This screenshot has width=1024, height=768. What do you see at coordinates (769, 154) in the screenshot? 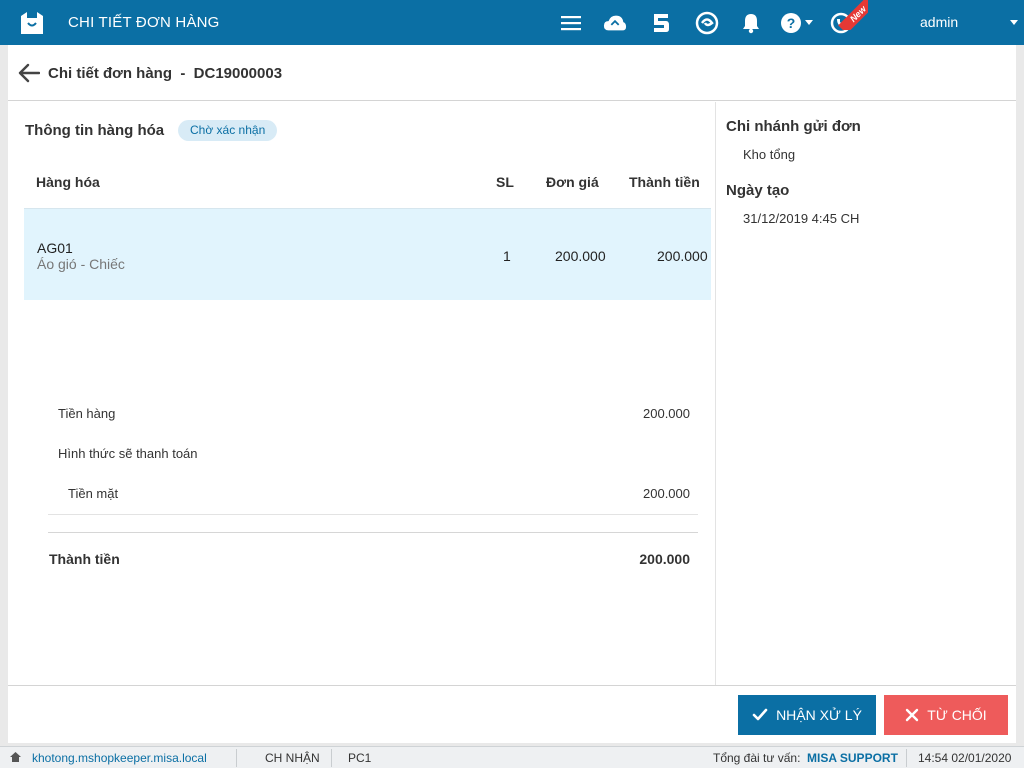
I see `branch-value: Kho tổng` at bounding box center [769, 154].